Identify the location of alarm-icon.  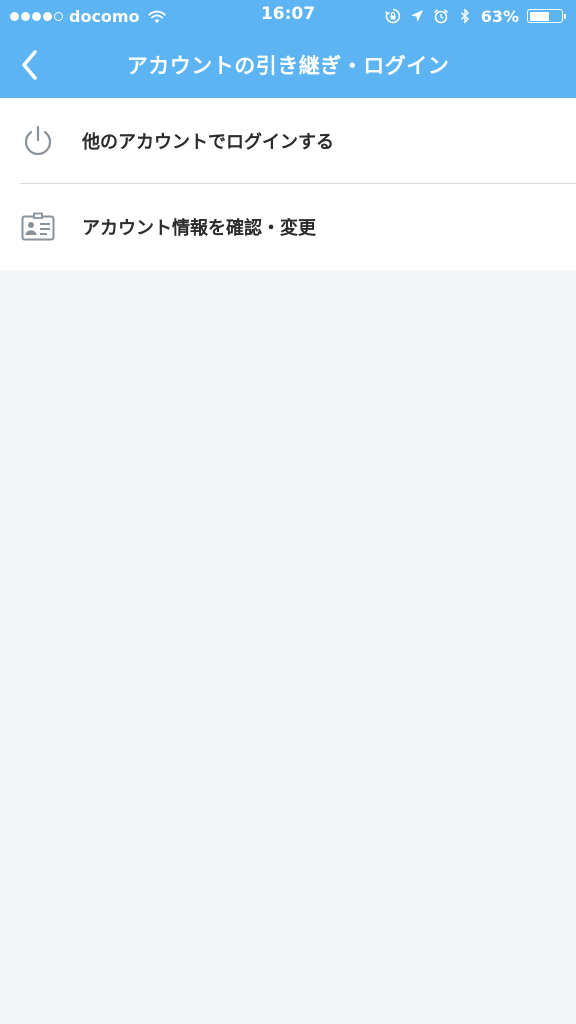
(441, 16).